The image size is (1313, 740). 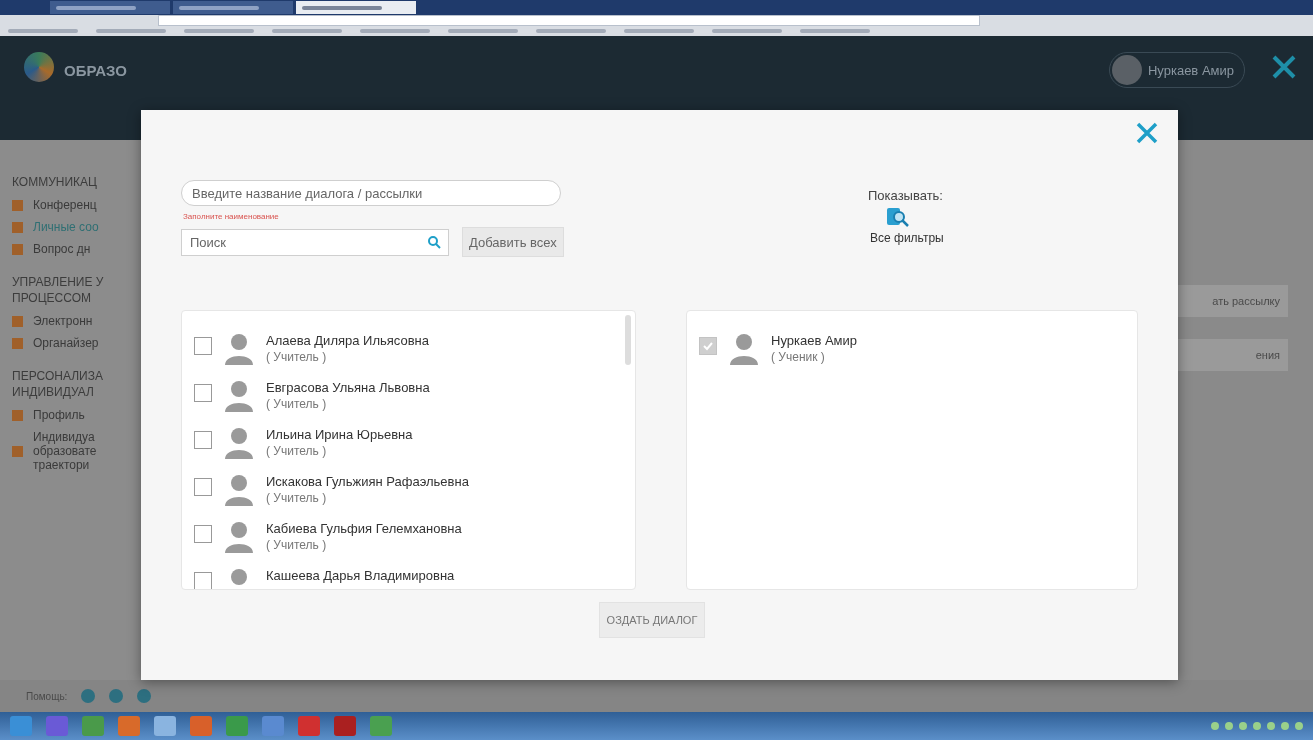 I want to click on action-button: ения, so click(x=1233, y=355).